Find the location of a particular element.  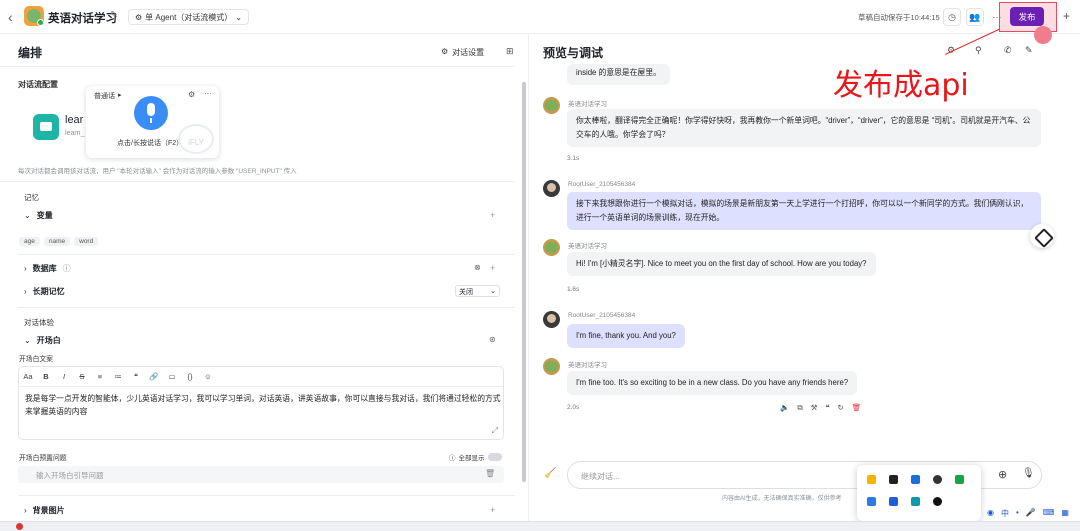

users-icon: 👥 is located at coordinates (975, 17).